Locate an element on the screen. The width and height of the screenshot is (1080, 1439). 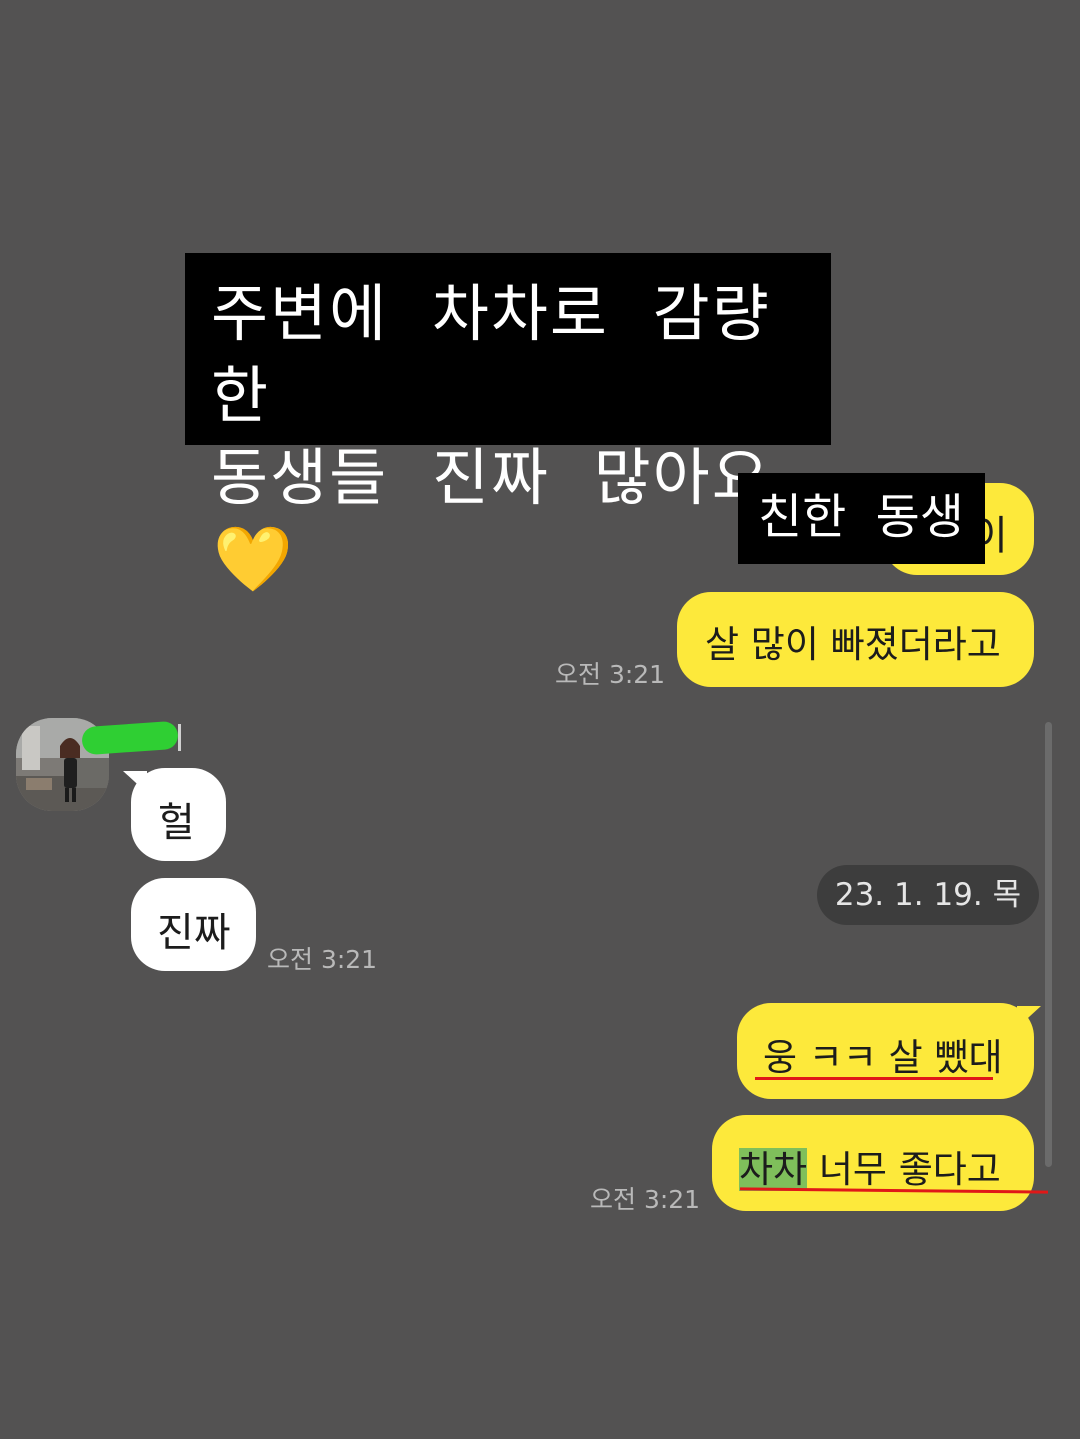
message-bubble-outgoing: 차차 너무 좋다고 is located at coordinates (873, 1163).